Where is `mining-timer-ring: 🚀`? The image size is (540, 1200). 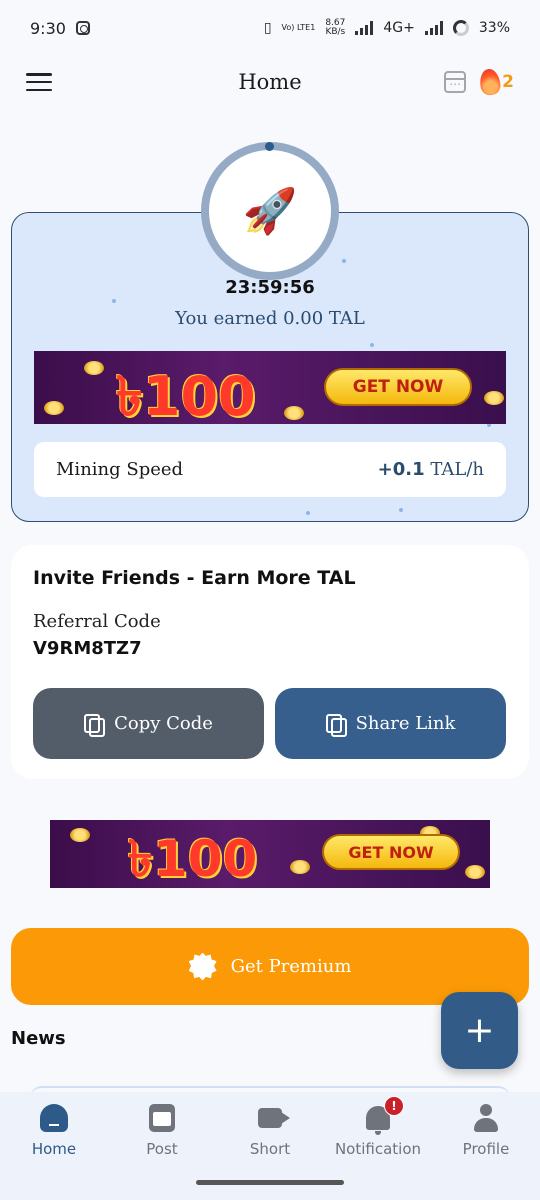 mining-timer-ring: 🚀 is located at coordinates (270, 211).